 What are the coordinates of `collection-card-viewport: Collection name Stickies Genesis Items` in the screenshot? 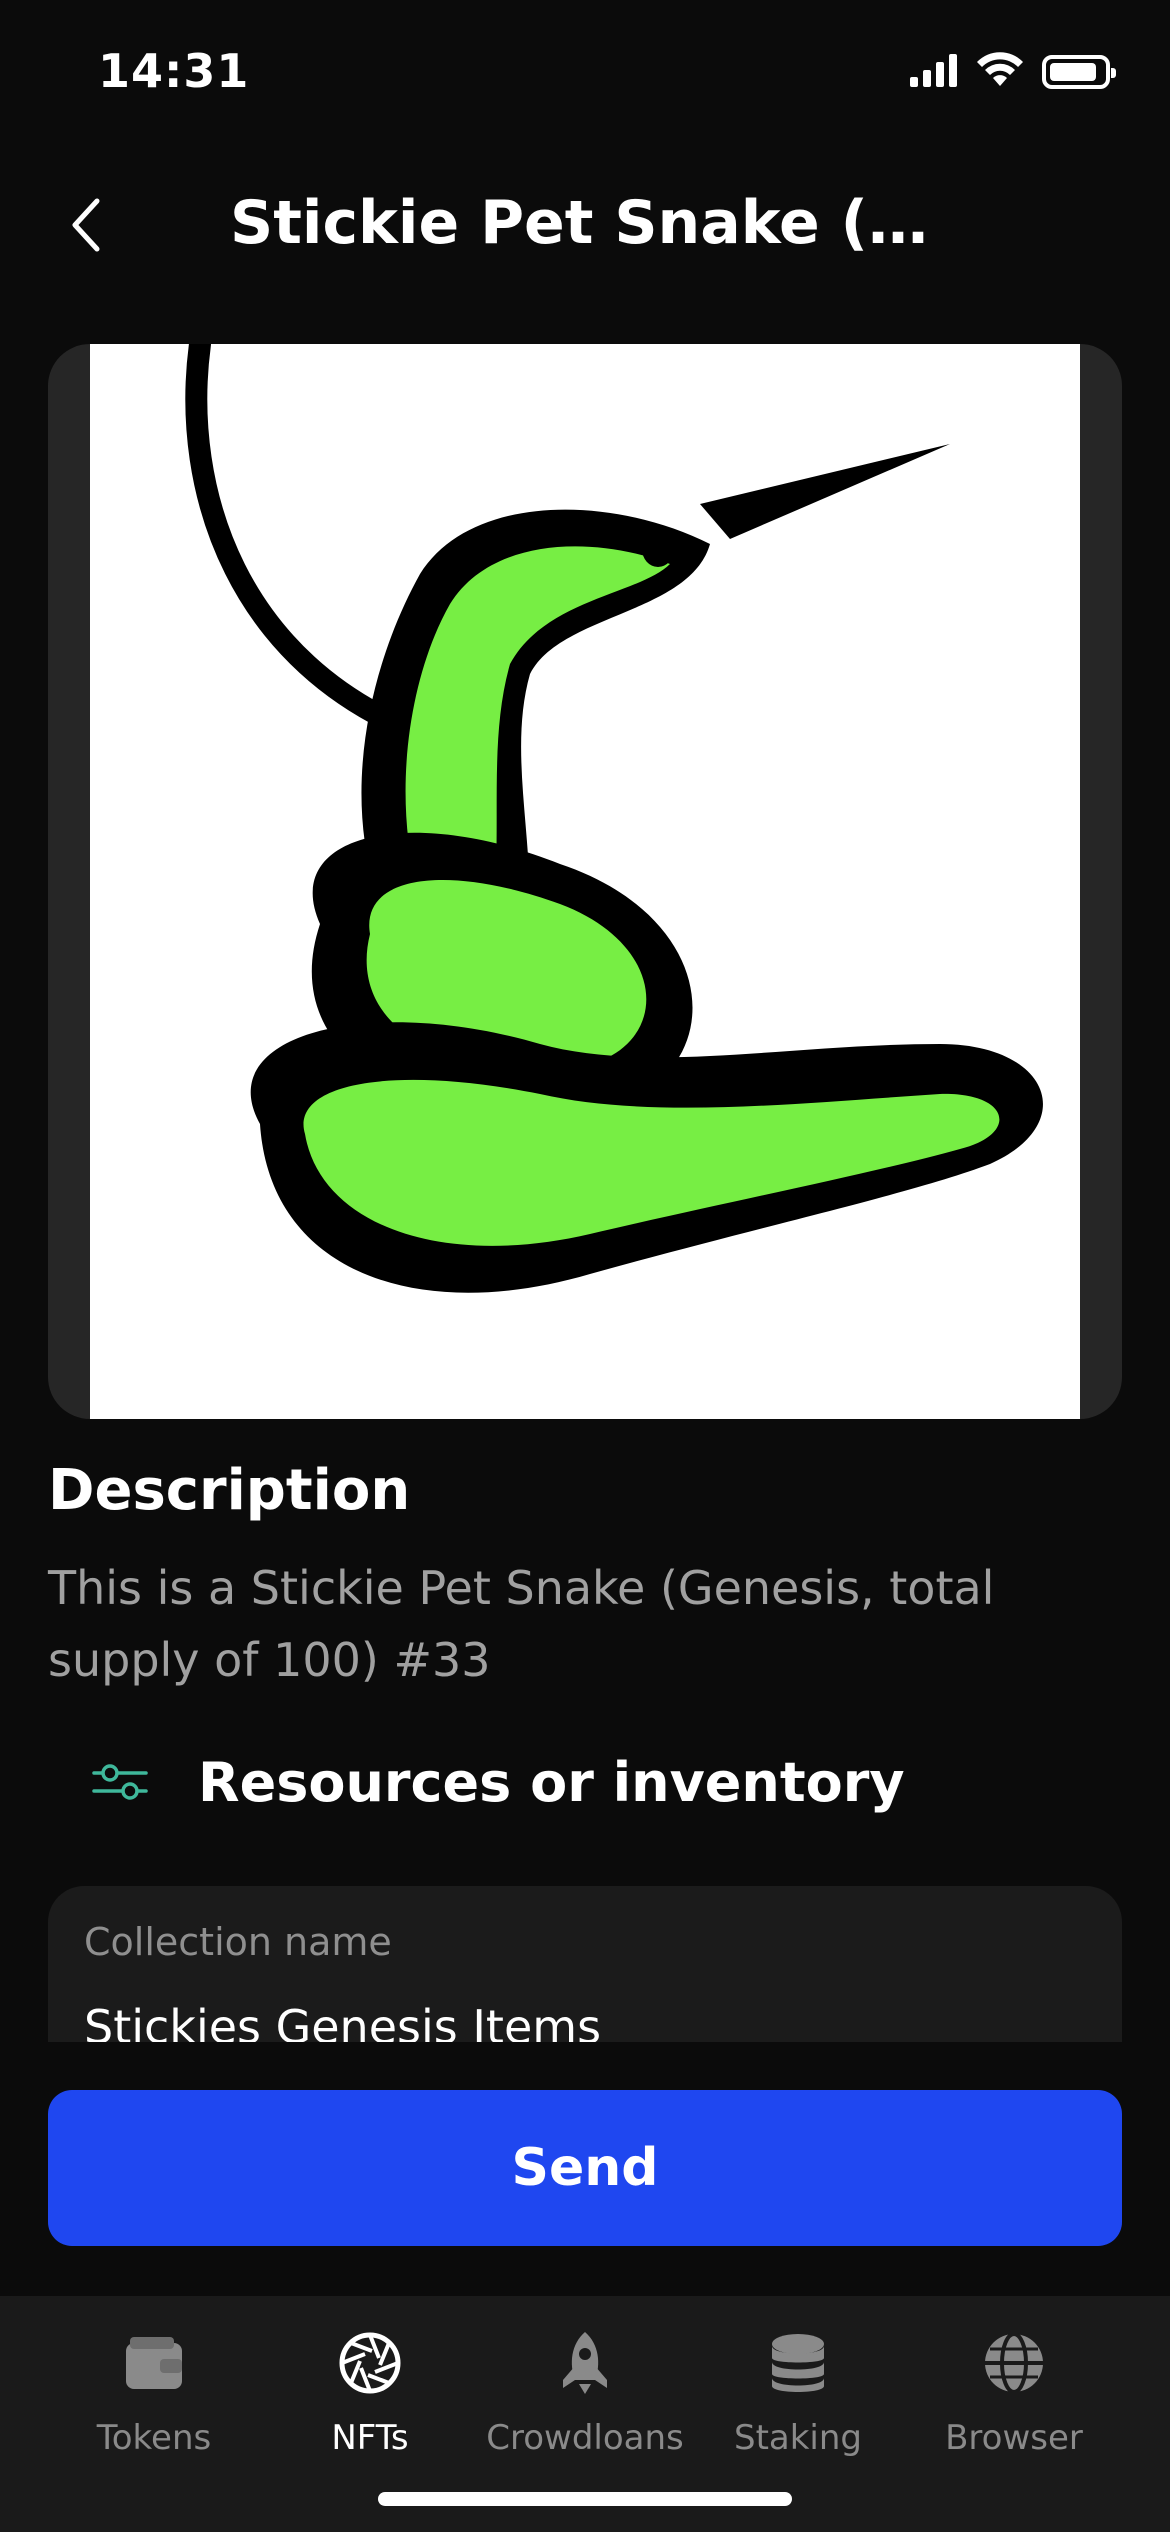 It's located at (585, 1964).